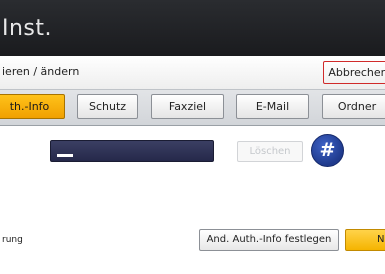 The width and height of the screenshot is (385, 274). Describe the element at coordinates (132, 151) in the screenshot. I see `password-input` at that location.